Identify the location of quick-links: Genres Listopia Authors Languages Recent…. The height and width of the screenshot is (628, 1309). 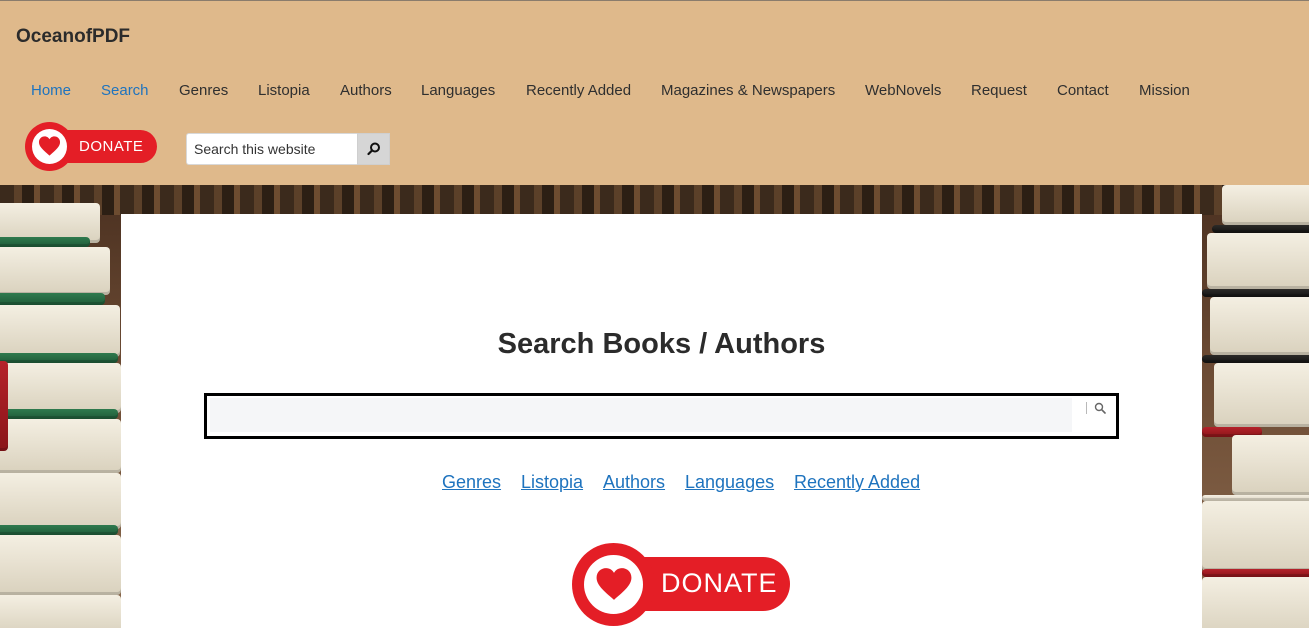
(661, 484).